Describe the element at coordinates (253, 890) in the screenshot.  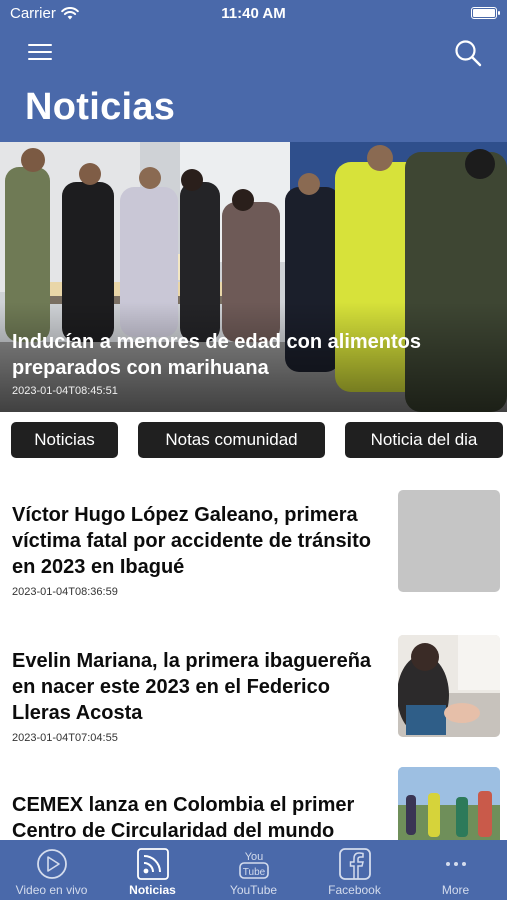
I see `tab-label: YouTube` at that location.